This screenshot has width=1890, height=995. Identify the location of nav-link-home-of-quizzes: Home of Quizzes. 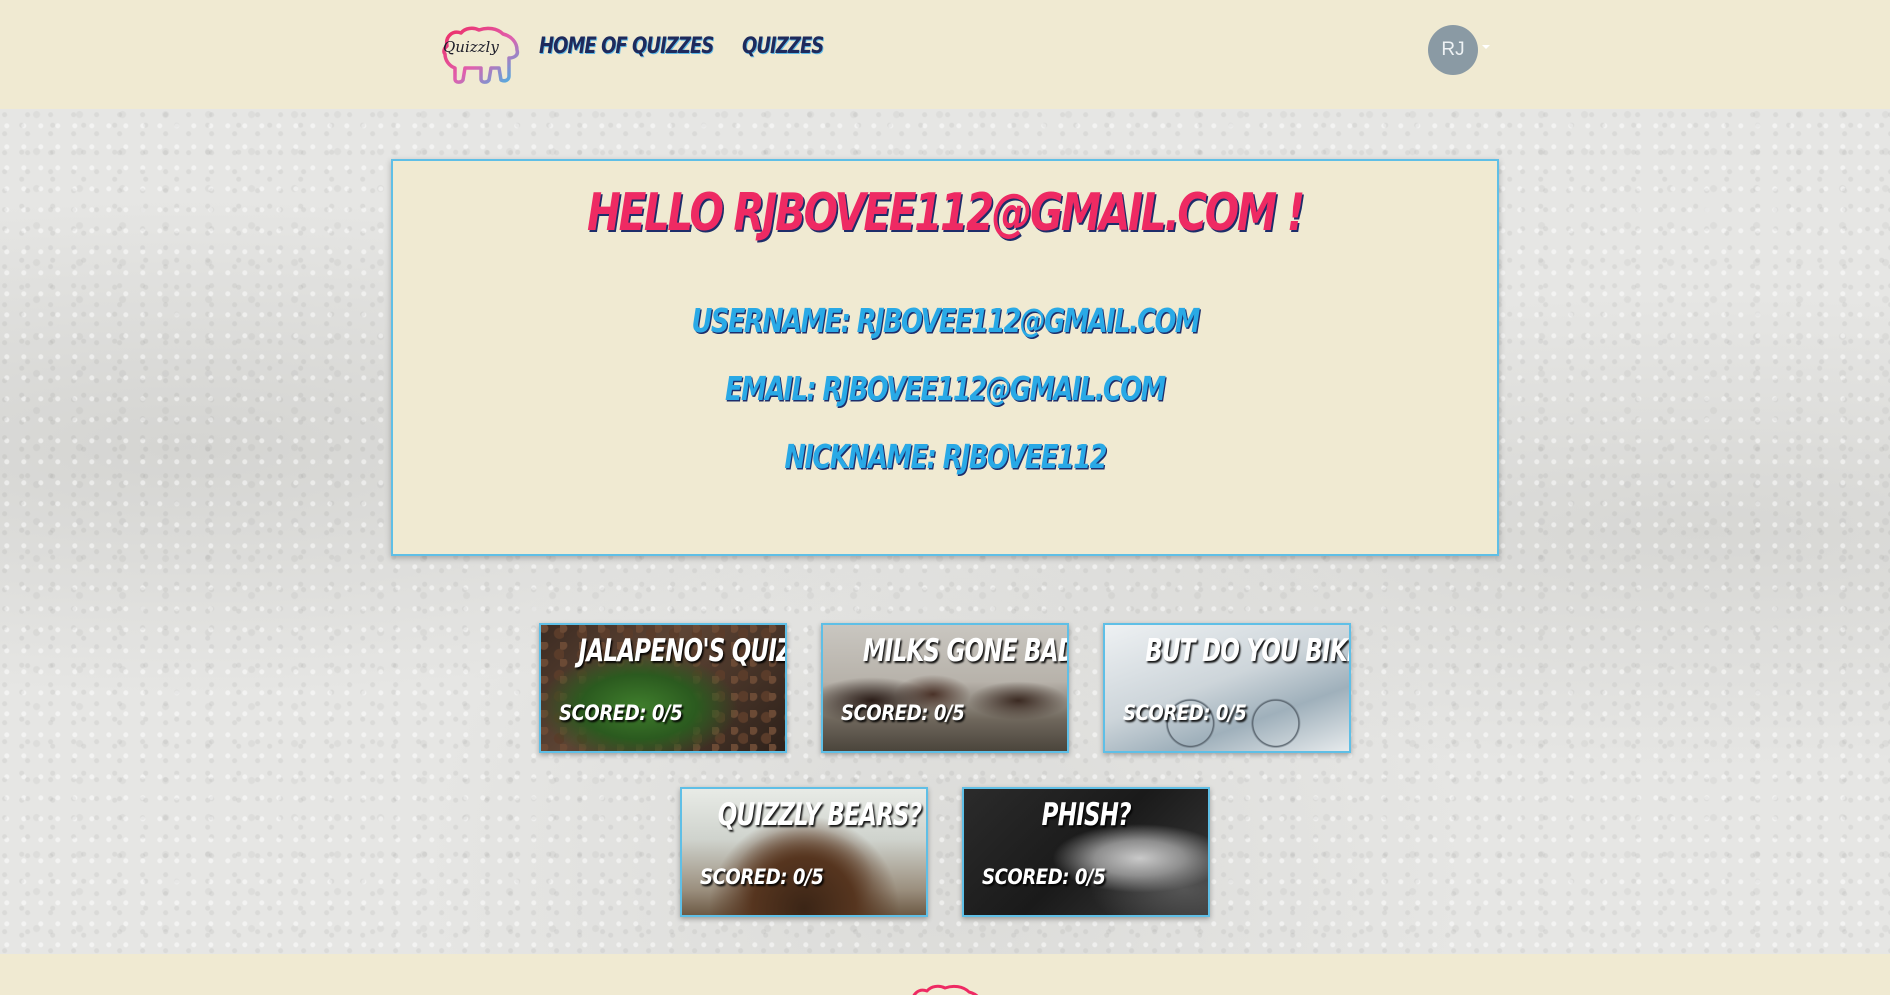
(626, 46).